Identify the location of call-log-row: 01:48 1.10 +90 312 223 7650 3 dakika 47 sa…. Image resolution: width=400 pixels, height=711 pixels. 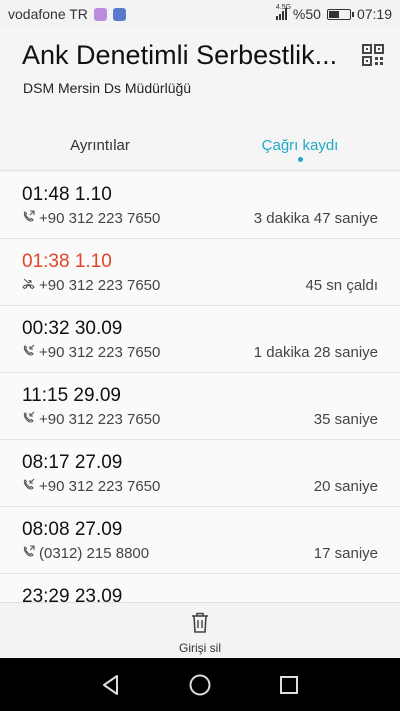
(200, 205).